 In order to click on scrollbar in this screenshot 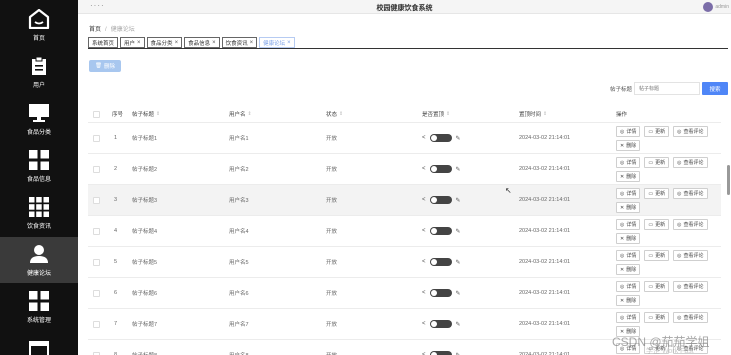, I will do `click(728, 180)`.